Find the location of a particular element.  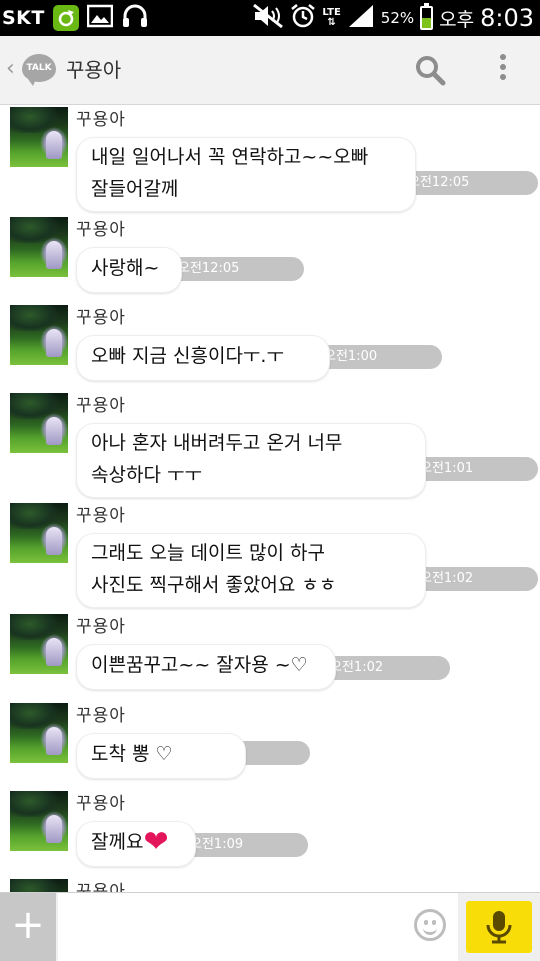

battery-percent: 52% is located at coordinates (397, 18).